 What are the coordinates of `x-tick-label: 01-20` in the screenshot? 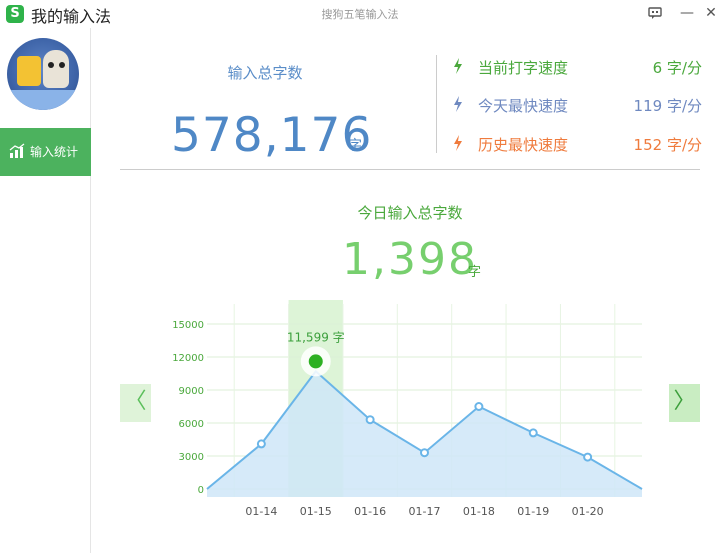 It's located at (588, 511).